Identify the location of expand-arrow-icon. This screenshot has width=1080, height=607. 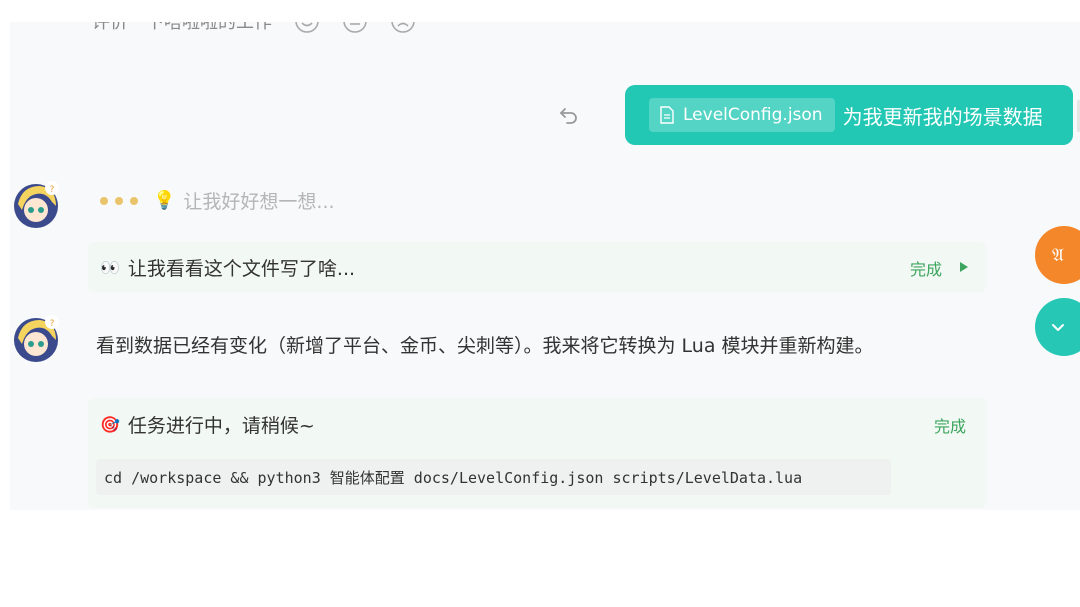
(964, 267).